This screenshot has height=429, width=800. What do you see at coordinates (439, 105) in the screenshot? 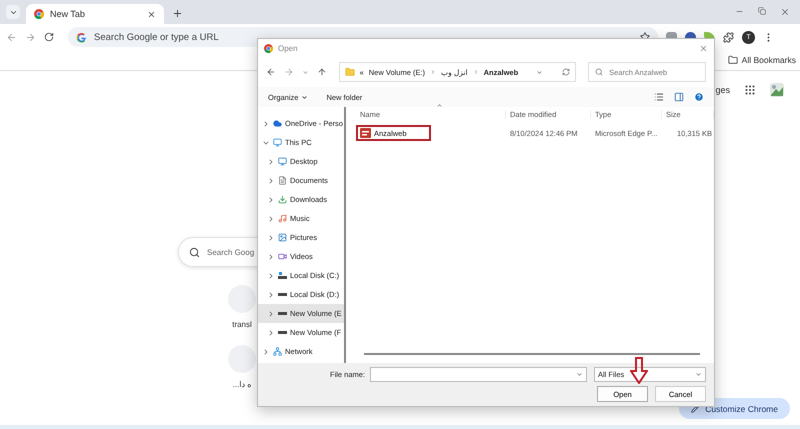
I see `sort-icon` at bounding box center [439, 105].